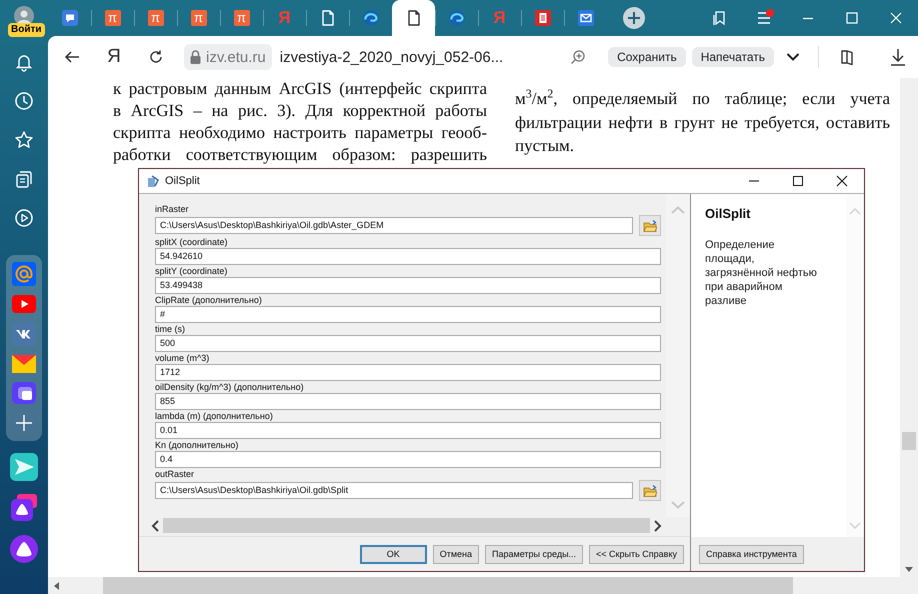 This screenshot has width=918, height=594. What do you see at coordinates (408, 314) in the screenshot?
I see `input-field: #` at bounding box center [408, 314].